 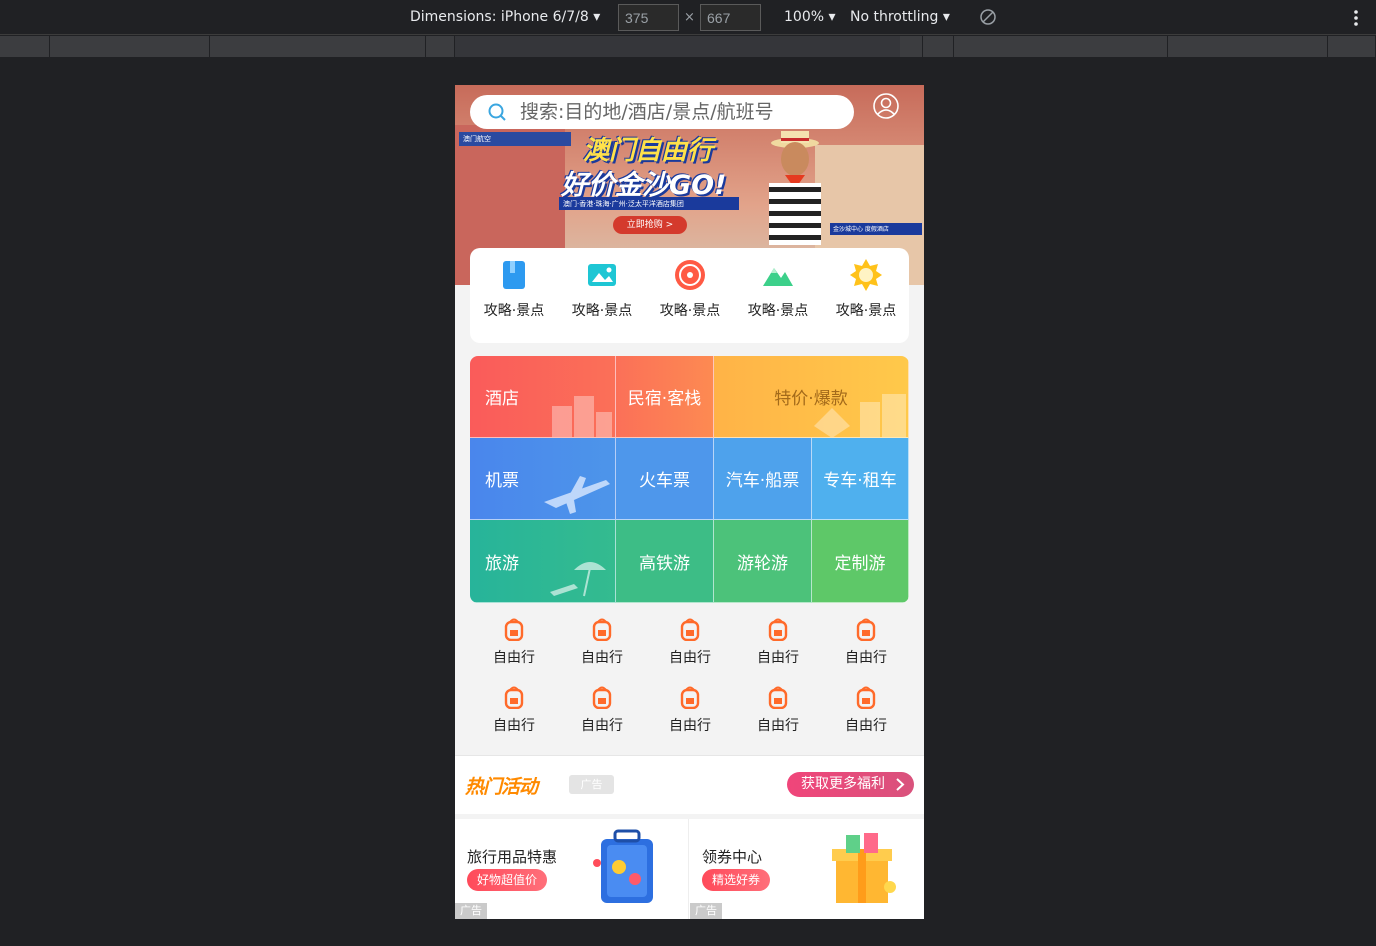 I want to click on quick-entry-1: 攻略·景点, so click(x=514, y=298).